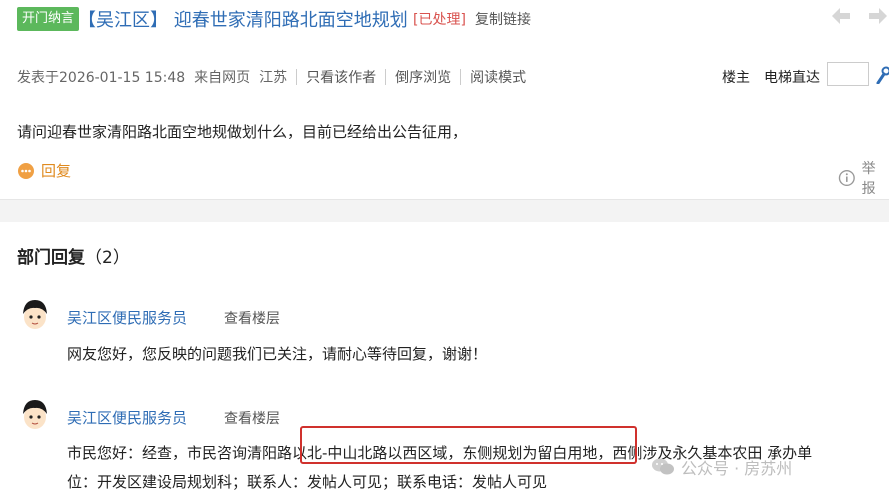 Image resolution: width=889 pixels, height=502 pixels. Describe the element at coordinates (663, 466) in the screenshot. I see `wechat-icon` at that location.